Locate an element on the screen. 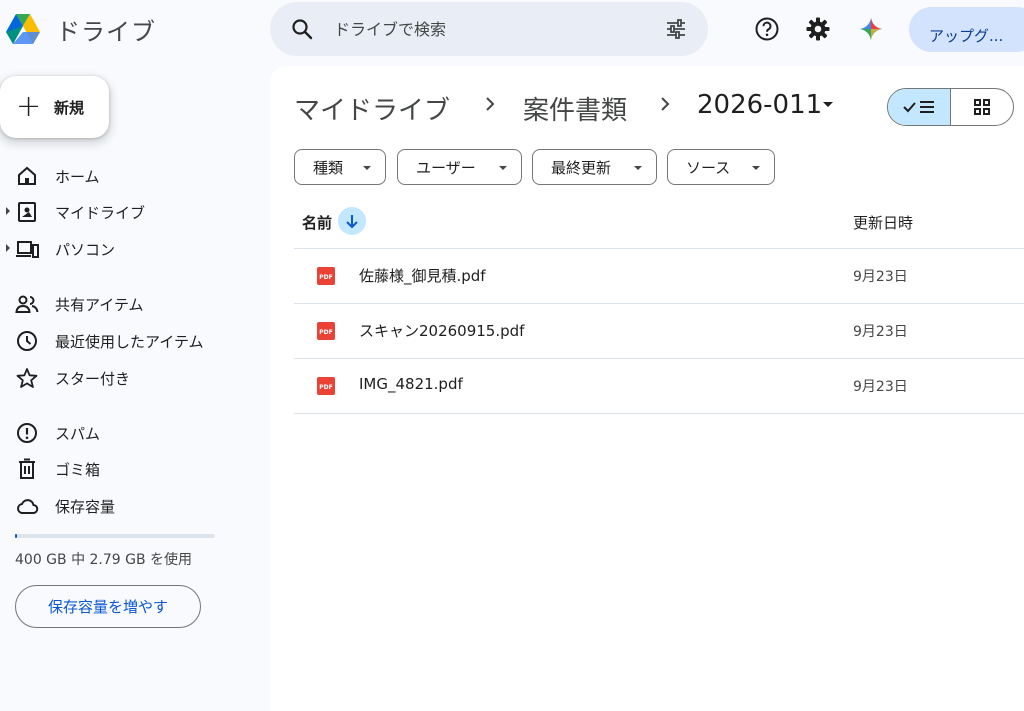  arrow-down-icon is located at coordinates (352, 222).